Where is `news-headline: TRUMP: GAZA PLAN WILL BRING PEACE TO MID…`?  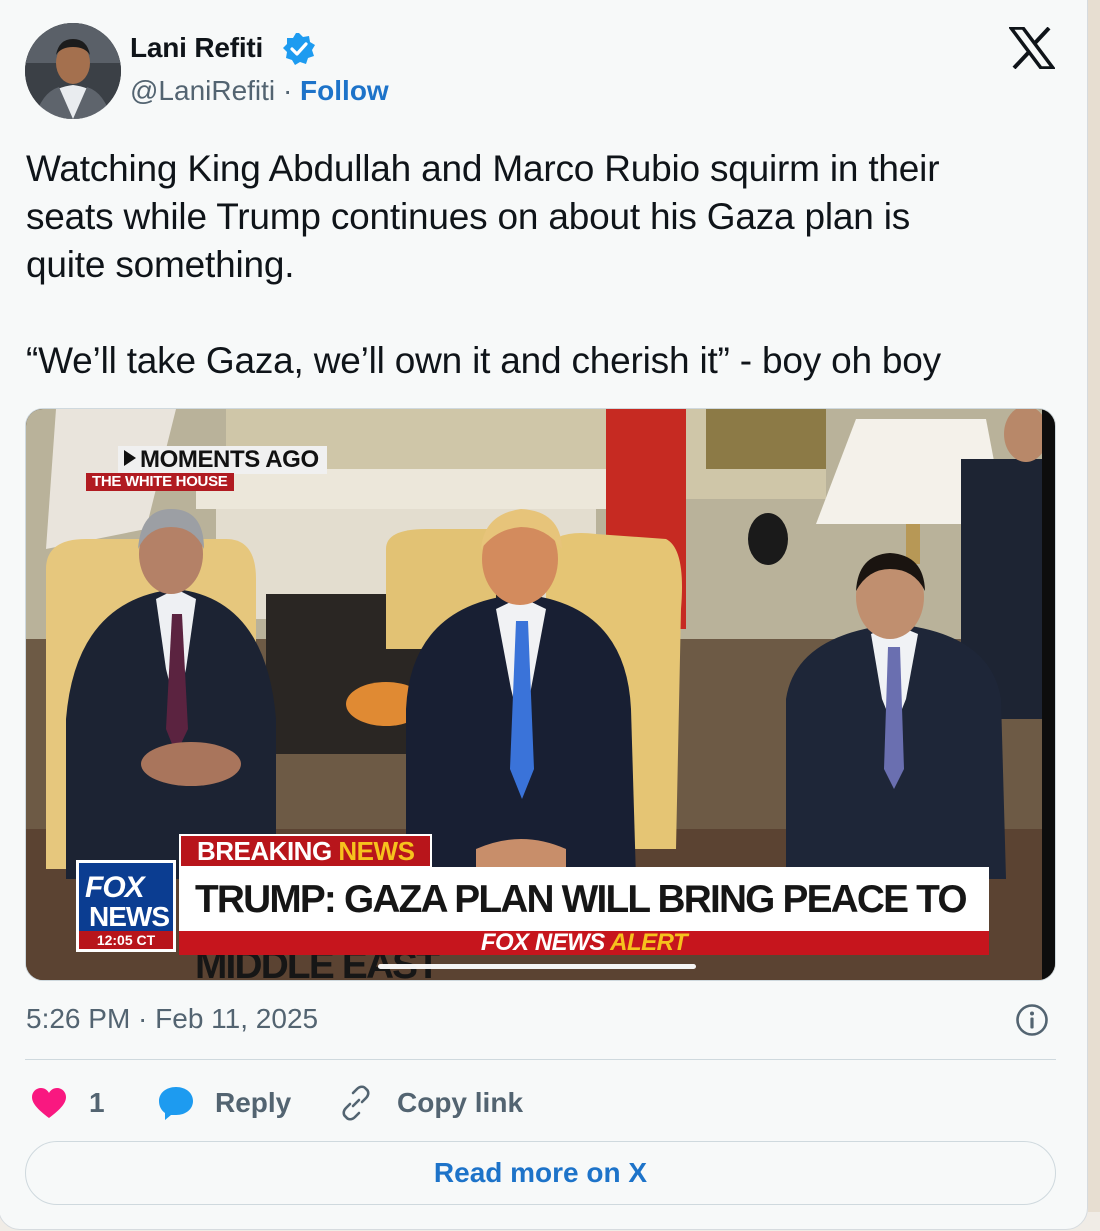 news-headline: TRUMP: GAZA PLAN WILL BRING PEACE TO MID… is located at coordinates (584, 923).